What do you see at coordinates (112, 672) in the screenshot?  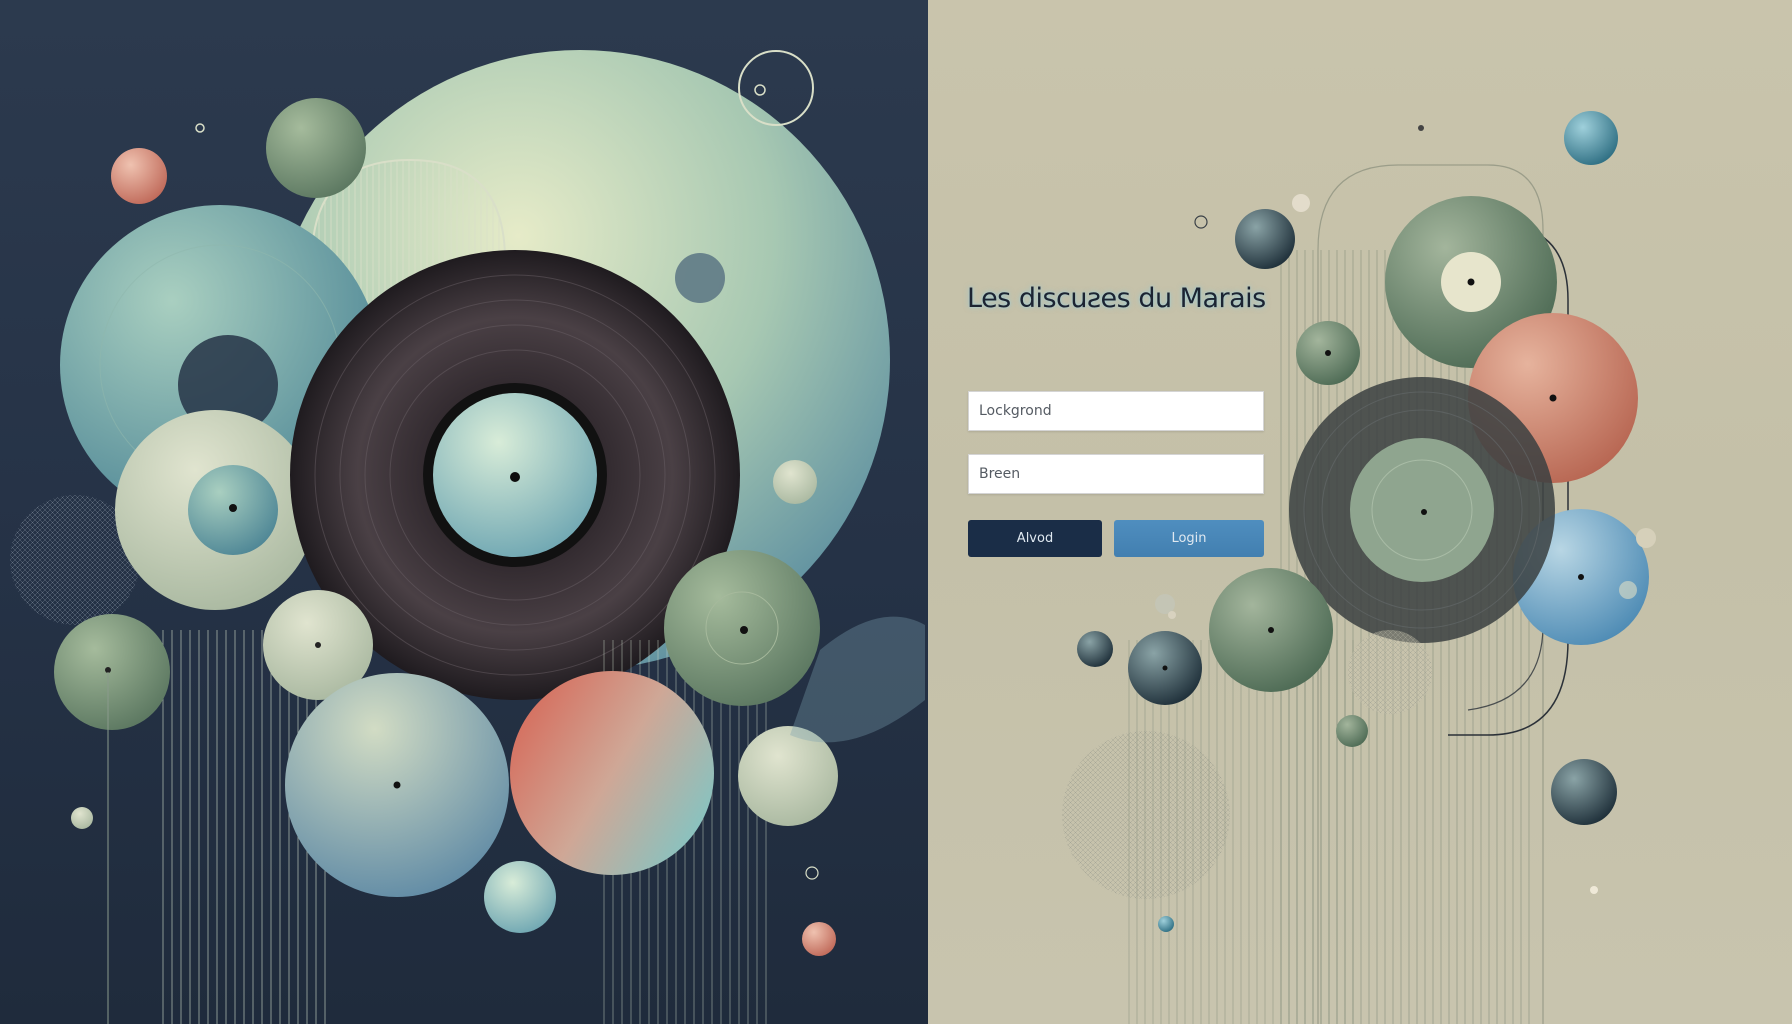 I see `sage-sphere` at bounding box center [112, 672].